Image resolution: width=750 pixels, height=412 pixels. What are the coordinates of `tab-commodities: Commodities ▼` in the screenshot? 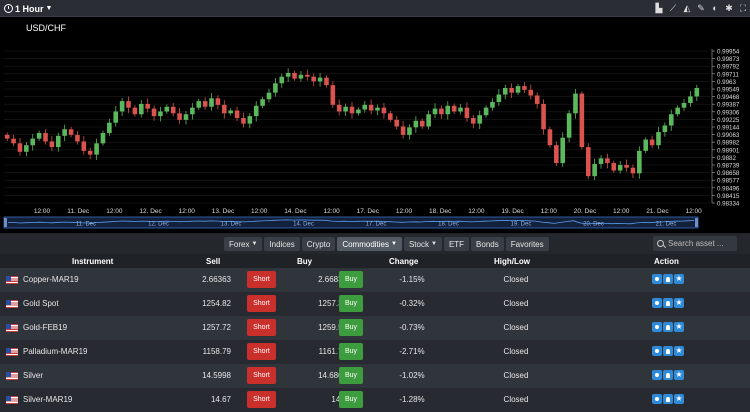 It's located at (369, 244).